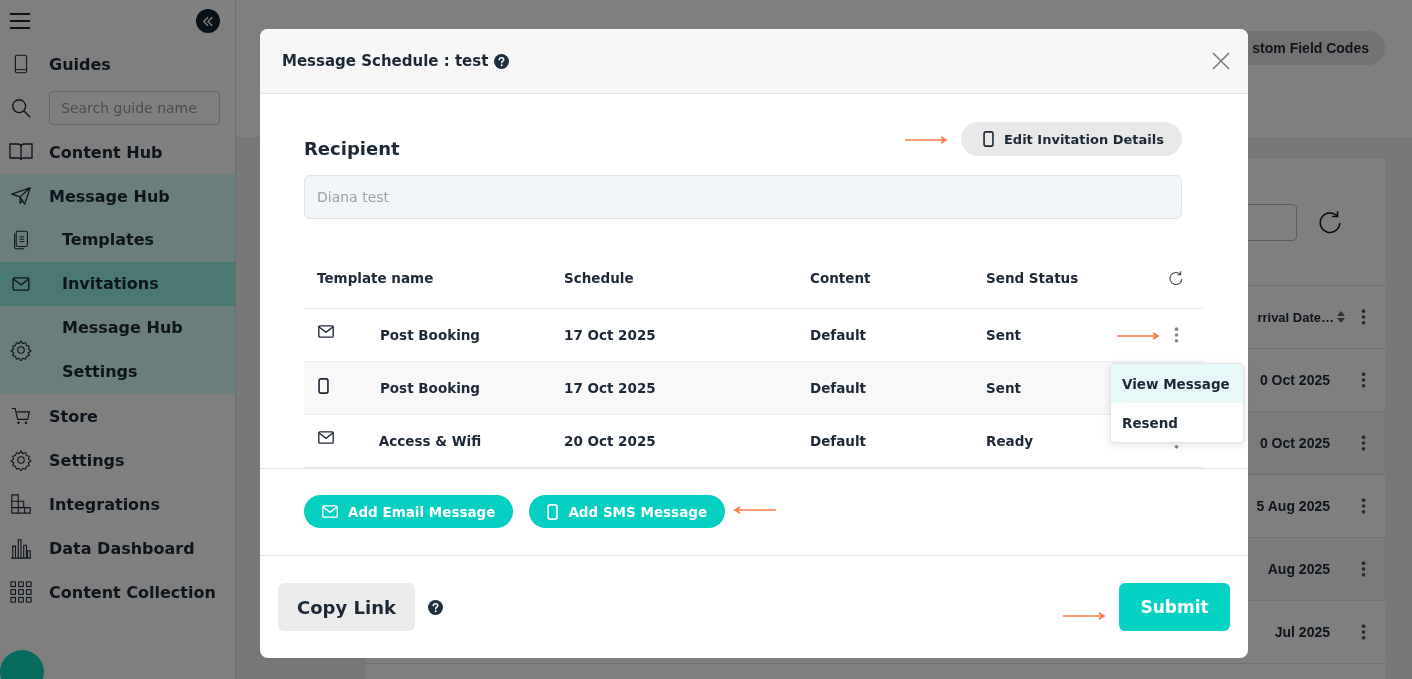 The height and width of the screenshot is (679, 1412). I want to click on copy-link-button: Copy Link, so click(346, 607).